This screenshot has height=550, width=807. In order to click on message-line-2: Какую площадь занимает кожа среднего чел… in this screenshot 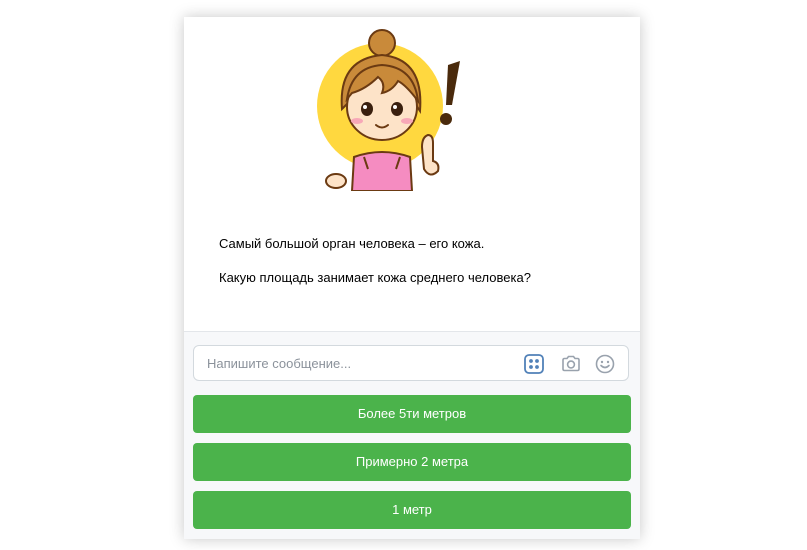, I will do `click(375, 277)`.